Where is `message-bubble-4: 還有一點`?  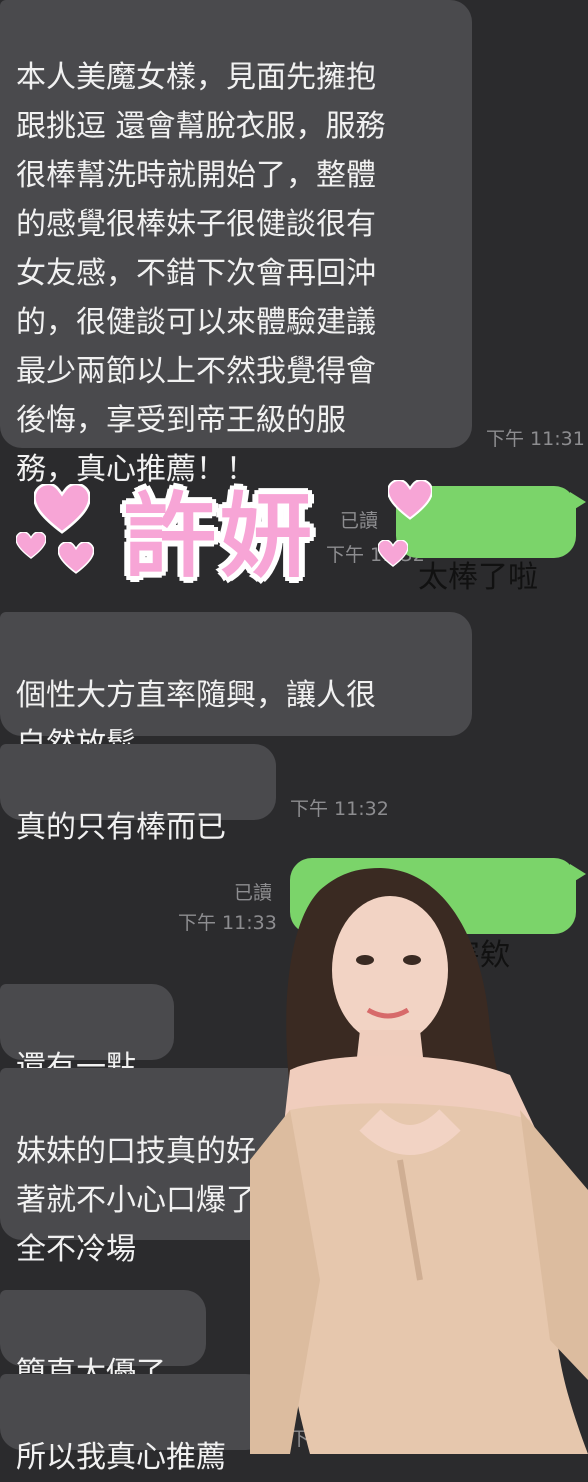 message-bubble-4: 還有一點 is located at coordinates (87, 1034).